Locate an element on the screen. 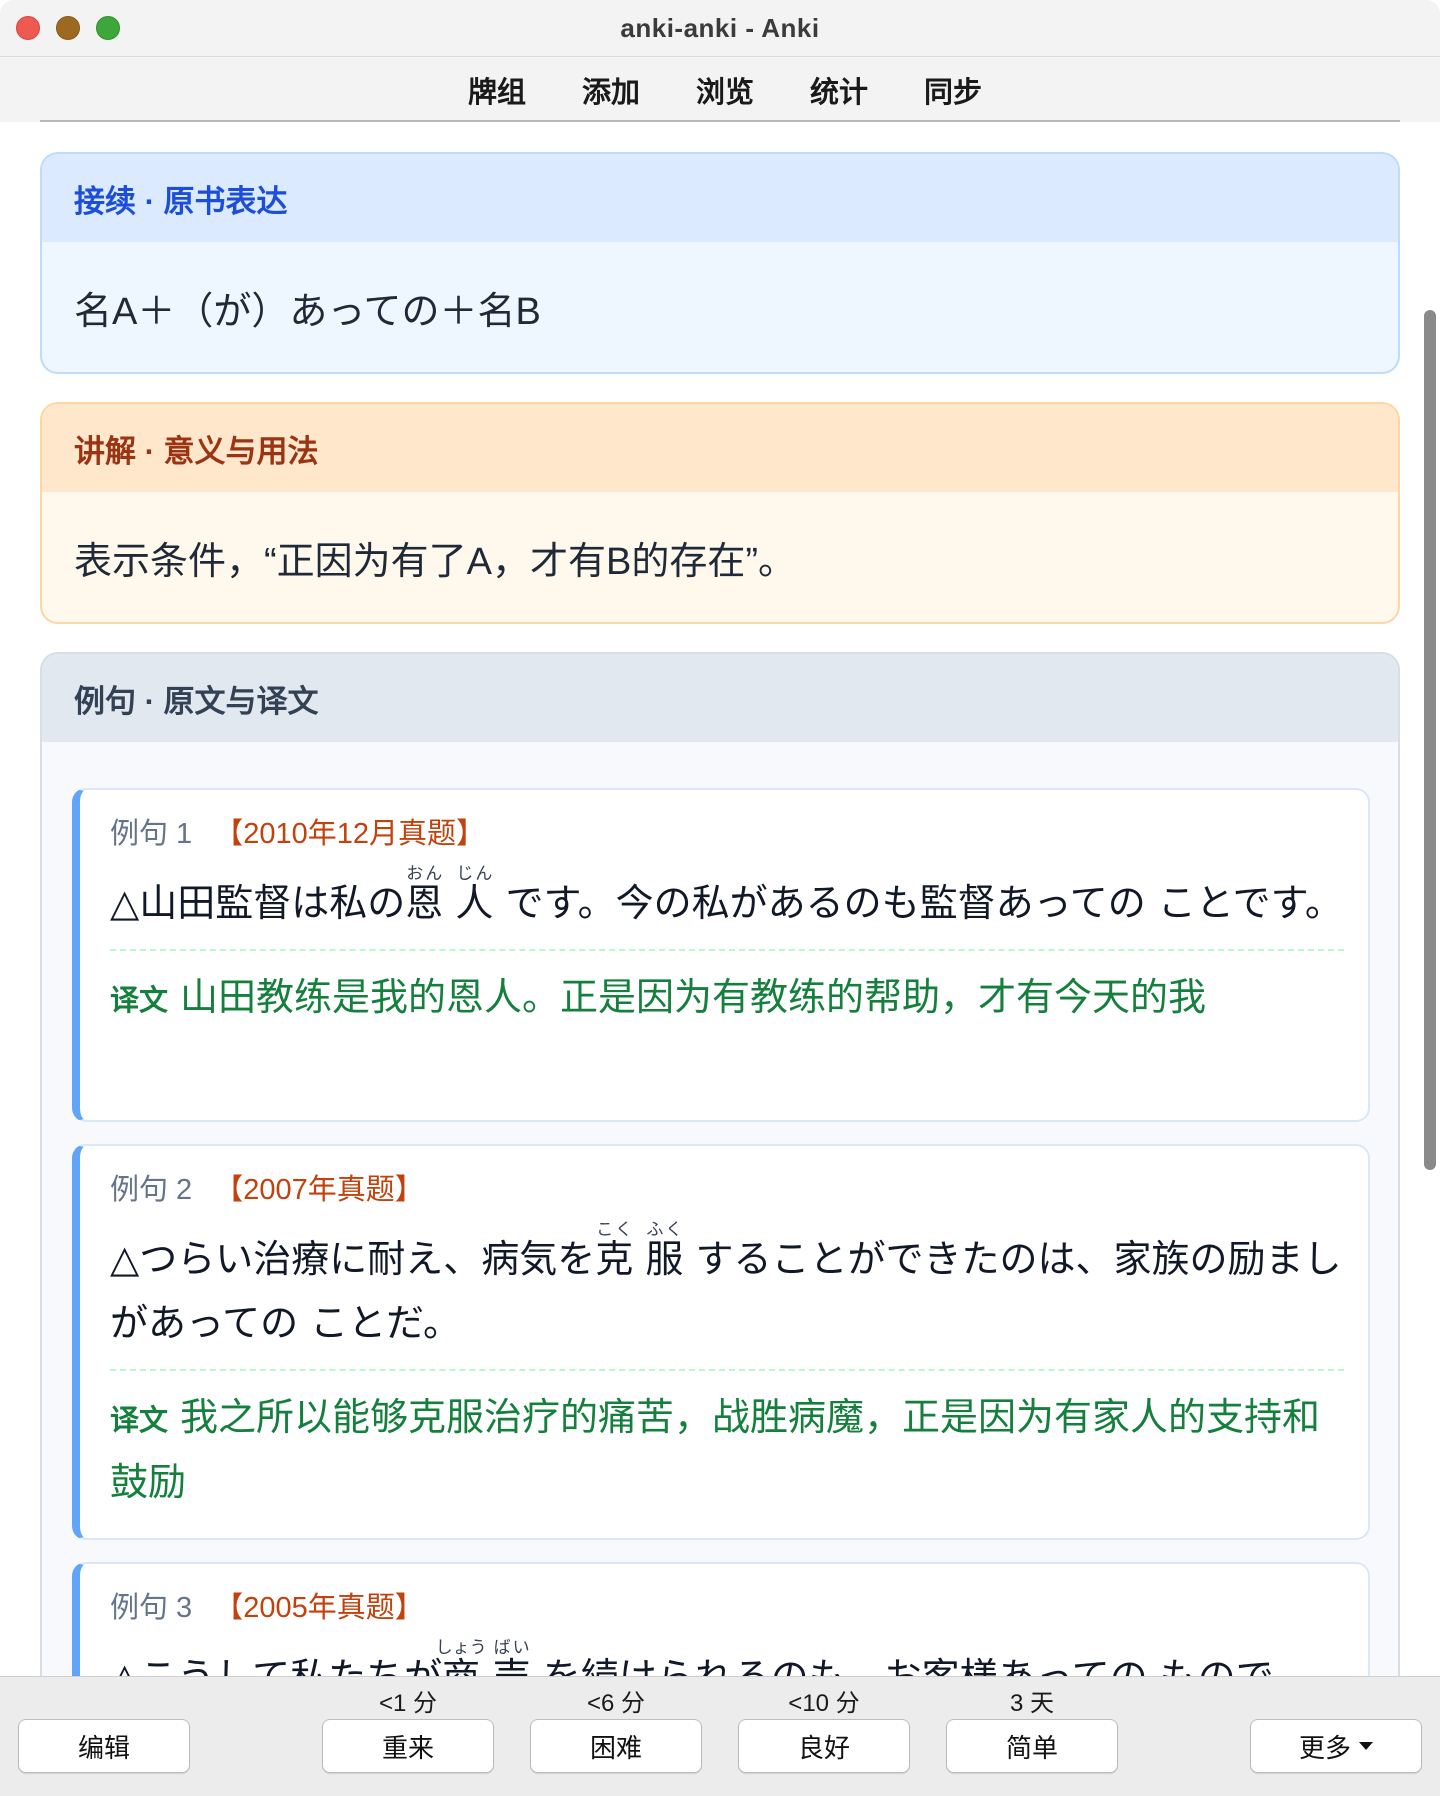 Image resolution: width=1440 pixels, height=1796 pixels. again-interval: <1 分 is located at coordinates (408, 1703).